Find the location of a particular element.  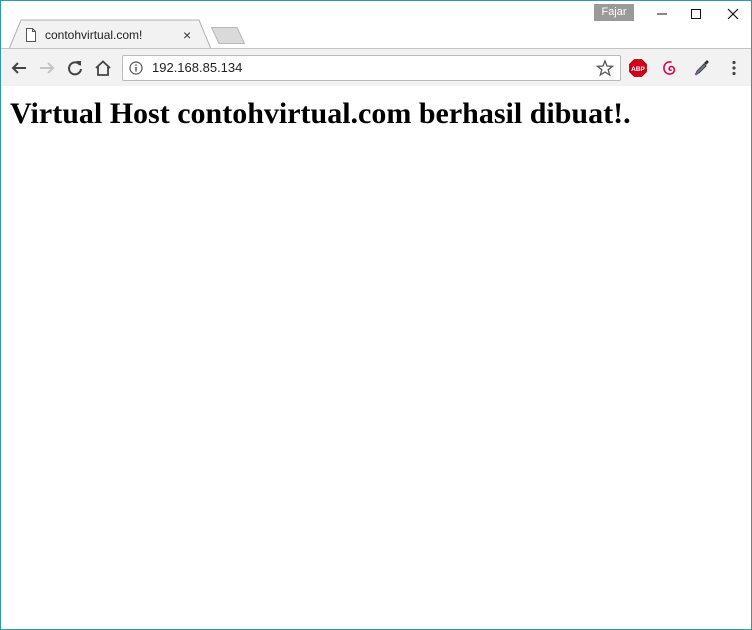

page-icon is located at coordinates (31, 35).